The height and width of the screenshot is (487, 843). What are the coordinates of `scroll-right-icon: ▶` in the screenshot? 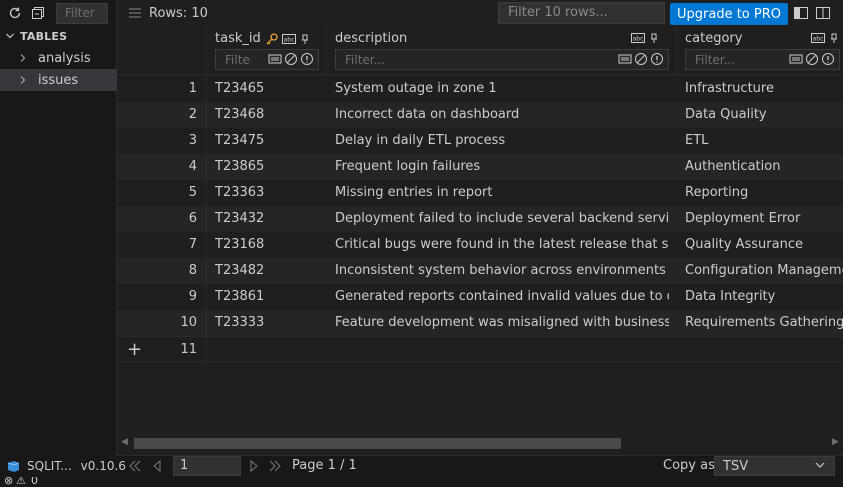 It's located at (835, 442).